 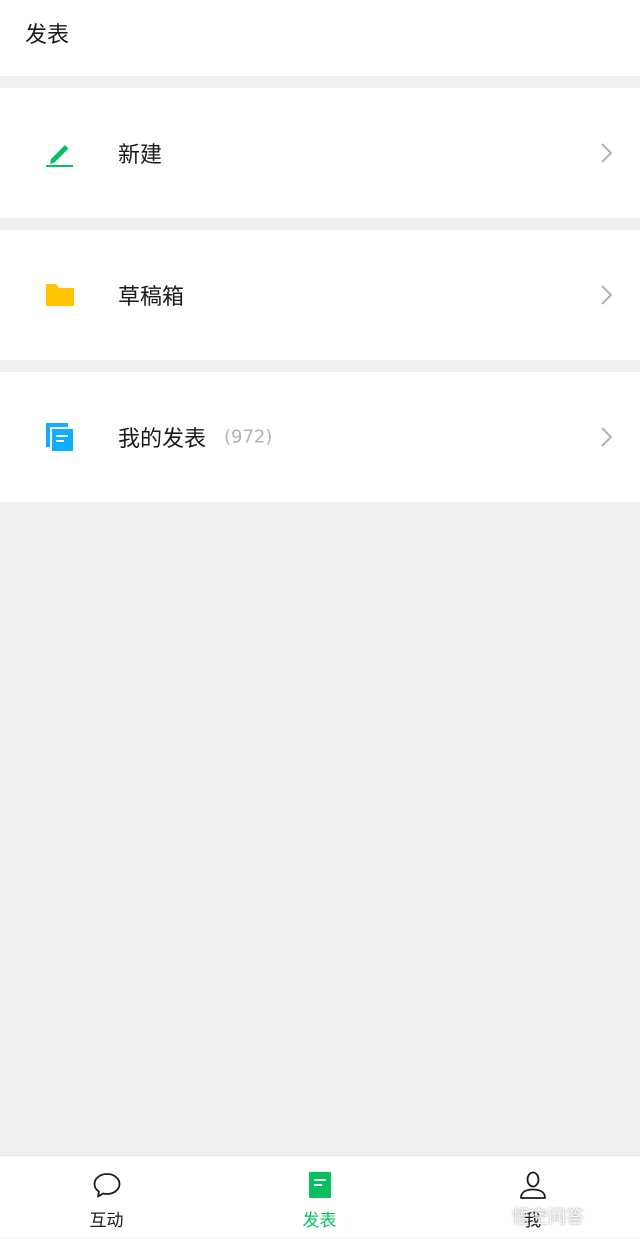 What do you see at coordinates (533, 1185) in the screenshot?
I see `person-icon` at bounding box center [533, 1185].